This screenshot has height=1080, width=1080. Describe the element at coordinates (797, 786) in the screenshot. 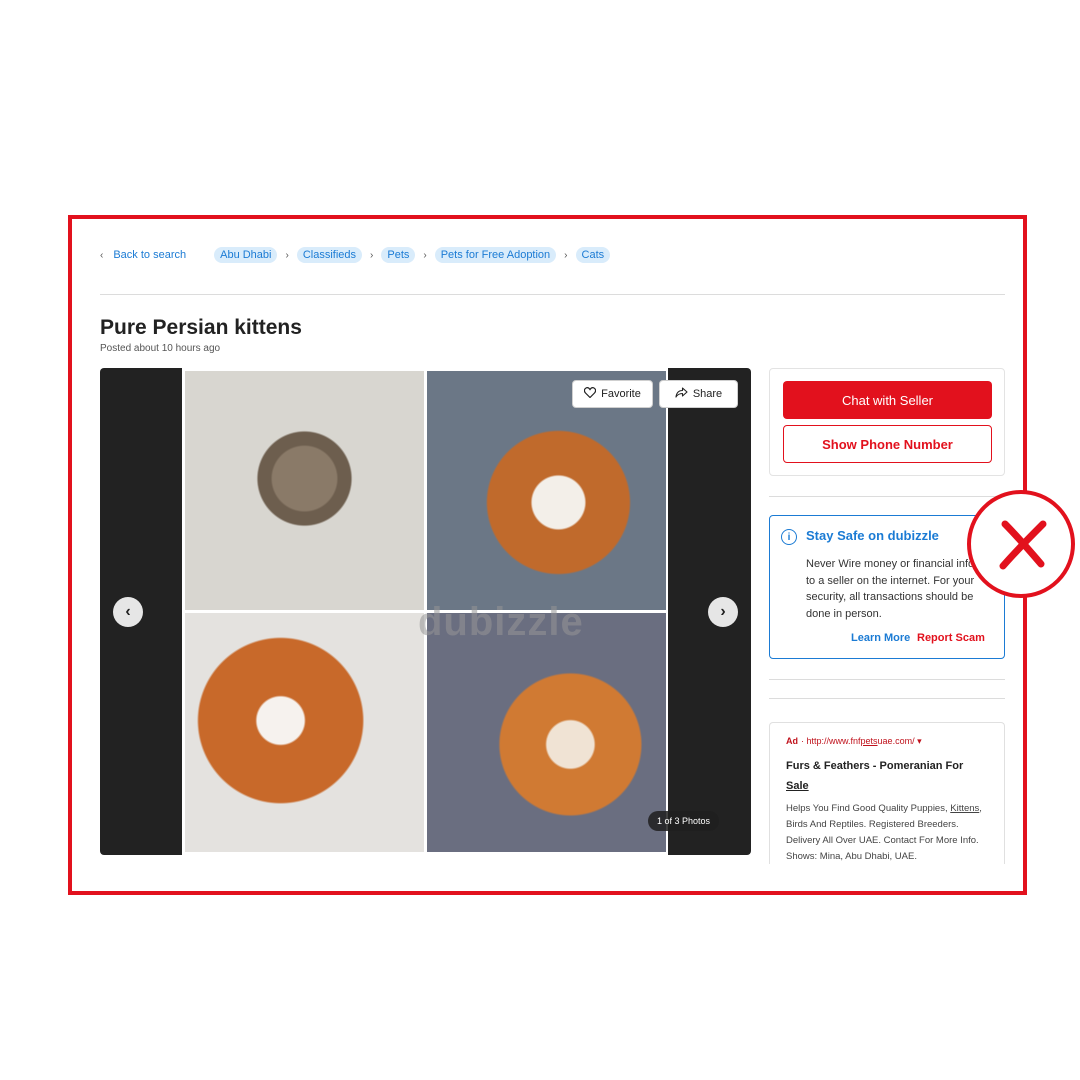

I see `ad-title-underlined: Sale` at that location.